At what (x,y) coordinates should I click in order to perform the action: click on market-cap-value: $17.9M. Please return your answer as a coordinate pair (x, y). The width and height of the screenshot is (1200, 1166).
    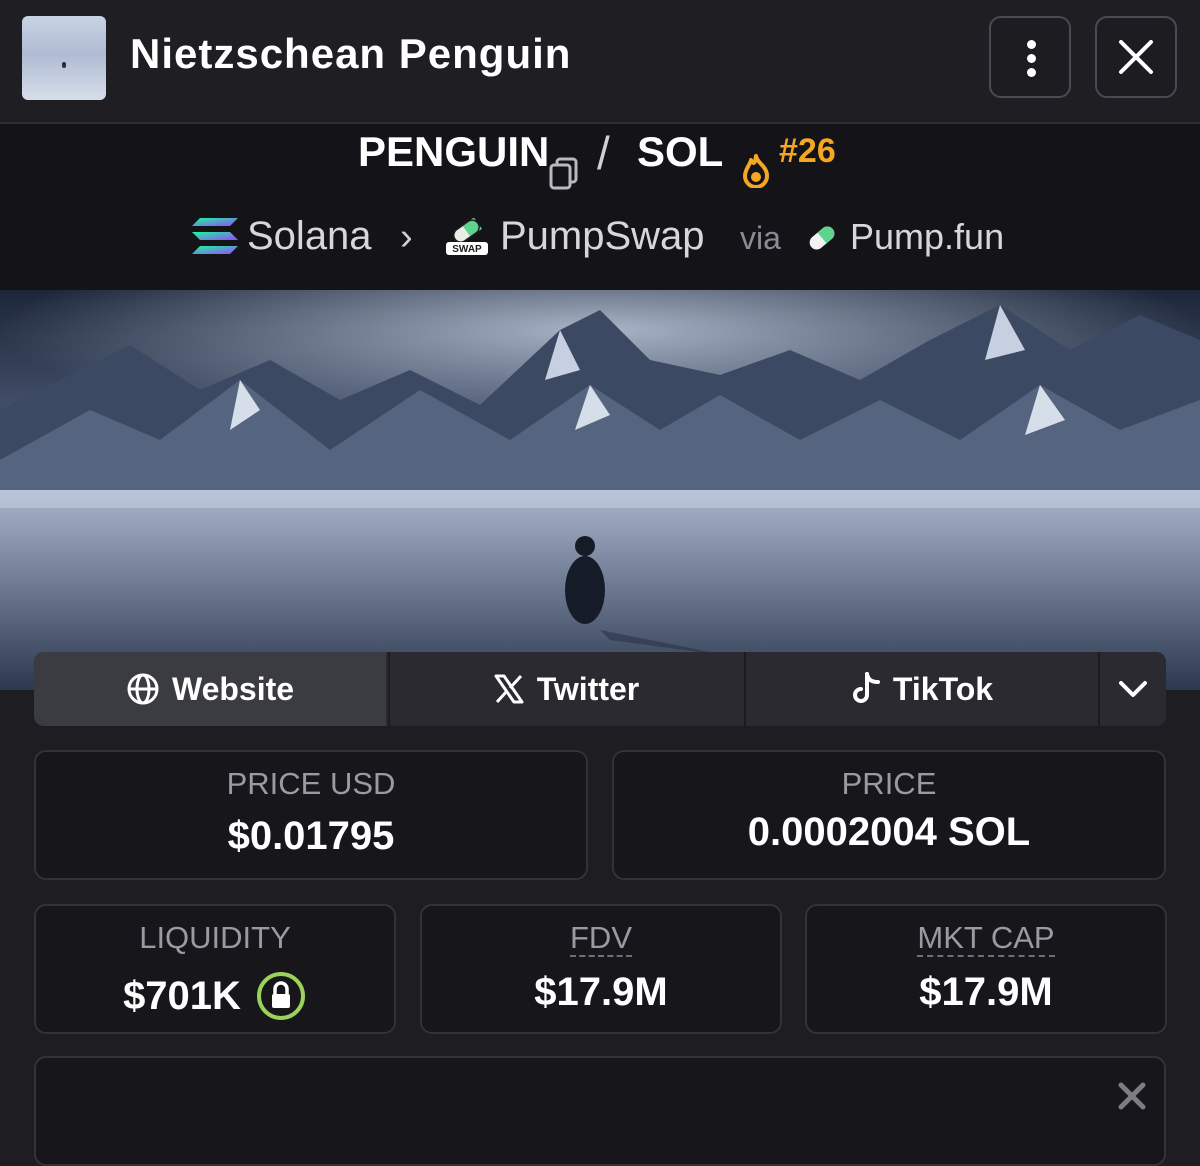
    Looking at the image, I should click on (986, 992).